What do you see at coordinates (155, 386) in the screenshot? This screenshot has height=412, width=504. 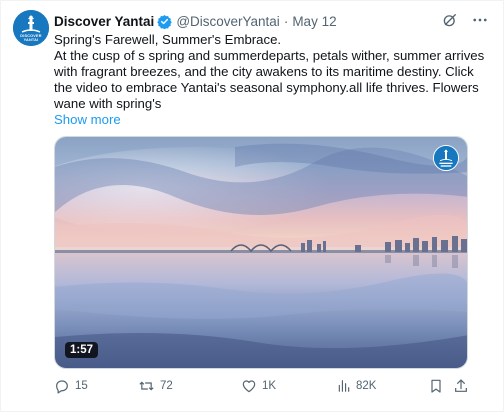 I see `repost-button: 72` at bounding box center [155, 386].